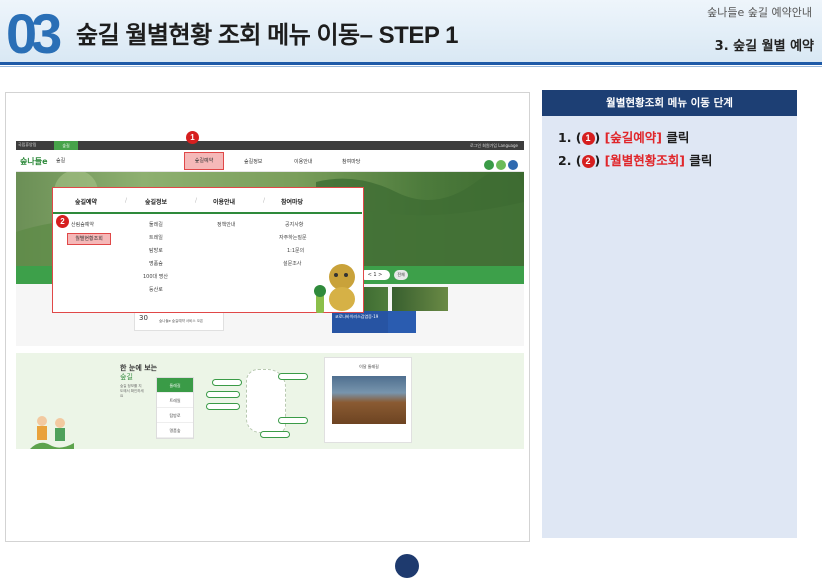 This screenshot has height=578, width=822. Describe the element at coordinates (156, 224) in the screenshot. I see `dropdown-item-dulle: 둘레길` at that location.